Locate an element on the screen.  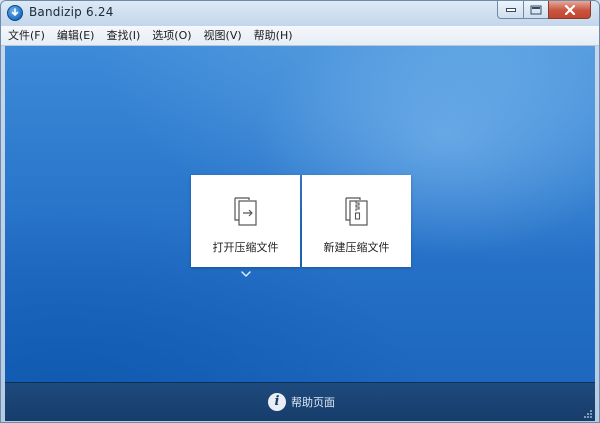
menu-file: 文件(F) is located at coordinates (26, 35).